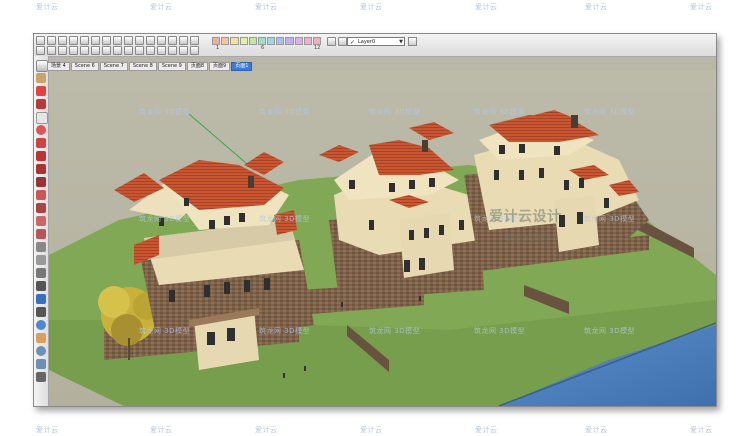 This screenshot has height=436, width=750. What do you see at coordinates (41, 104) in the screenshot?
I see `freehand-icon` at bounding box center [41, 104].